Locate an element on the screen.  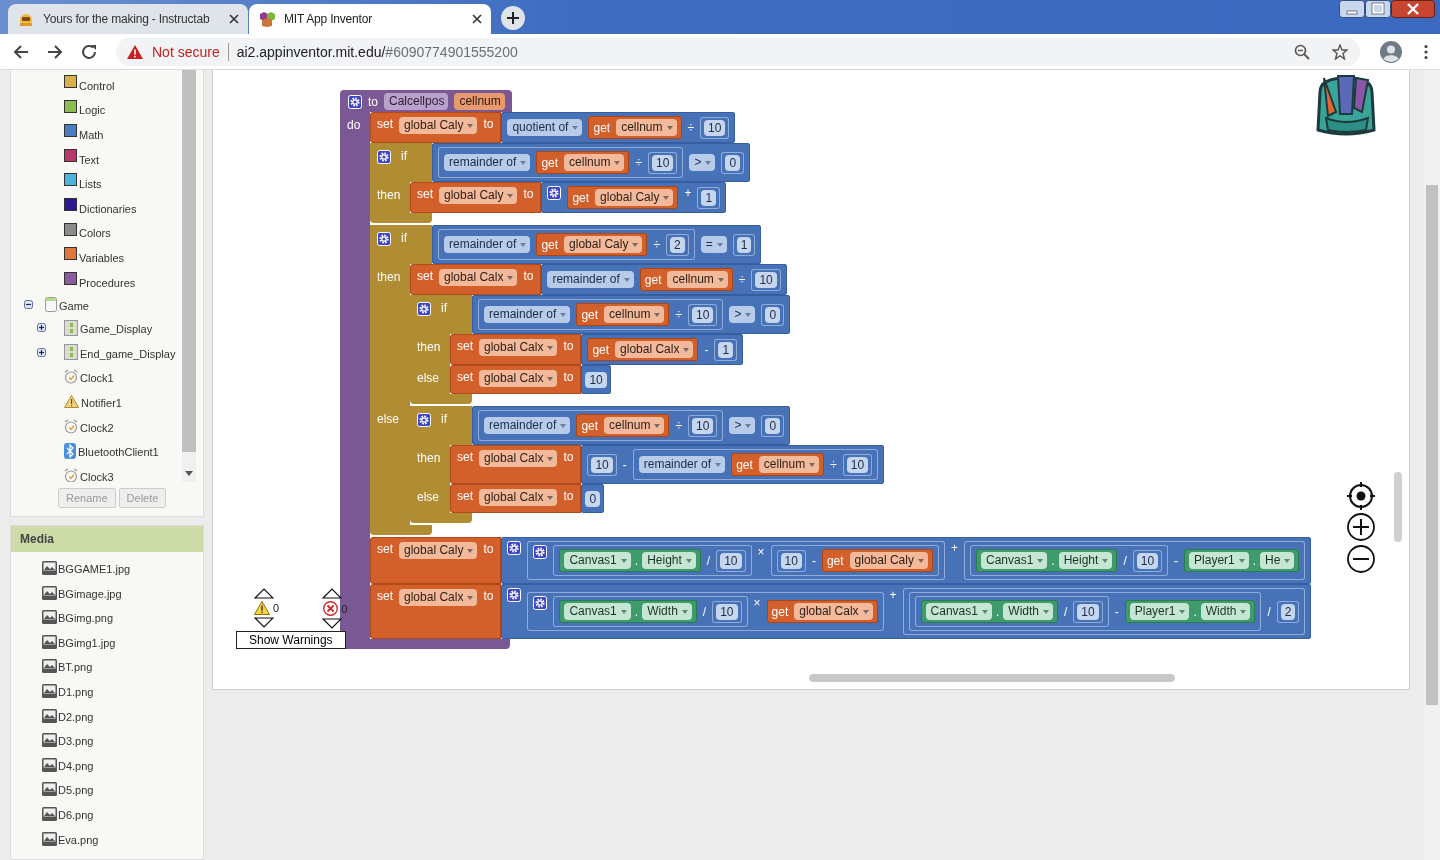
back-icon is located at coordinates (21, 51).